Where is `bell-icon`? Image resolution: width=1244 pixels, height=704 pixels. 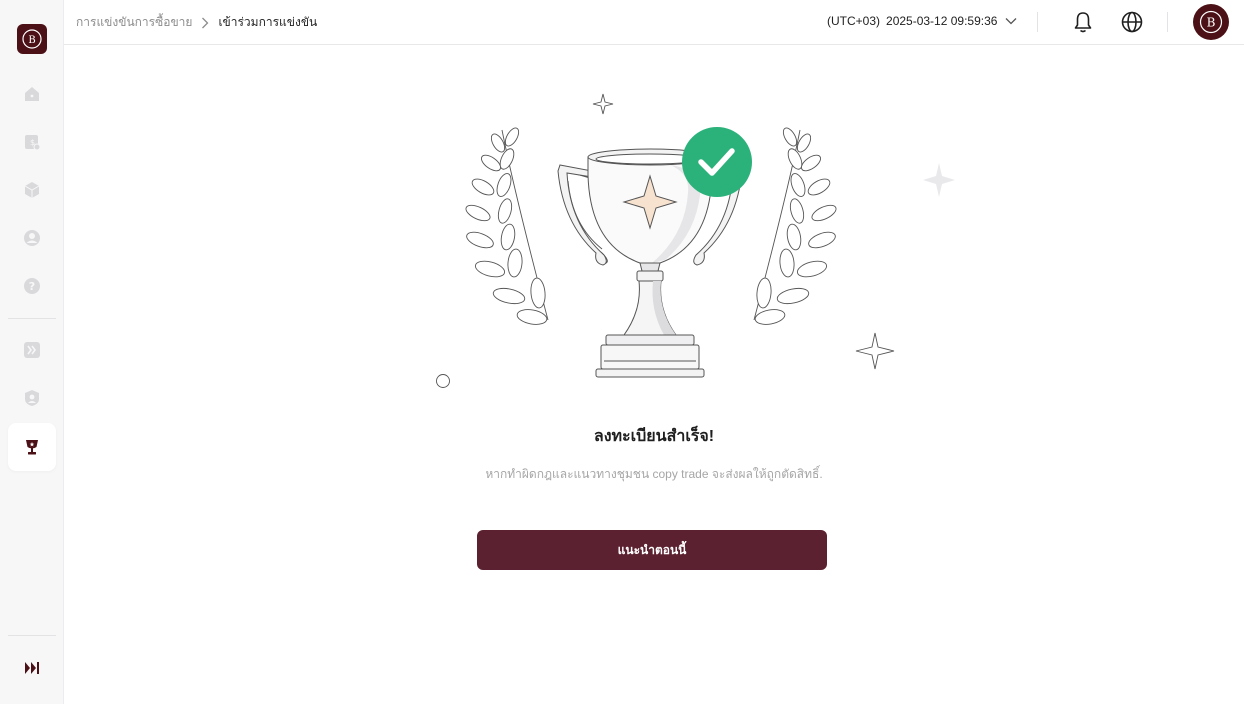
bell-icon is located at coordinates (1083, 22).